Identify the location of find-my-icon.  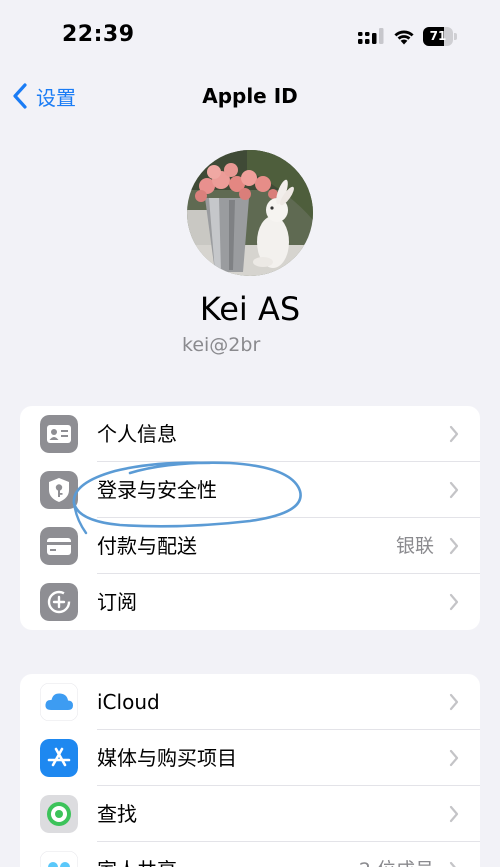
(59, 814).